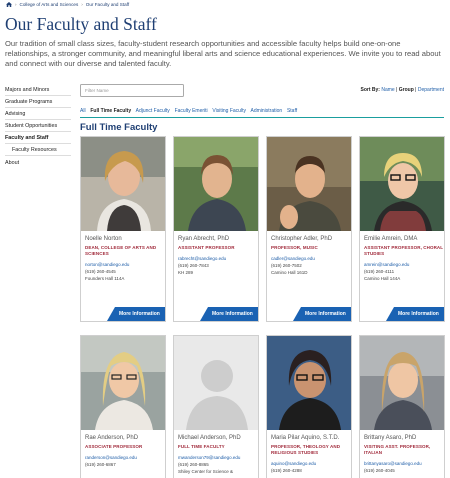 This screenshot has width=450, height=478. Describe the element at coordinates (404, 264) in the screenshot. I see `faculty-email: amrein@sandiego.edu` at that location.